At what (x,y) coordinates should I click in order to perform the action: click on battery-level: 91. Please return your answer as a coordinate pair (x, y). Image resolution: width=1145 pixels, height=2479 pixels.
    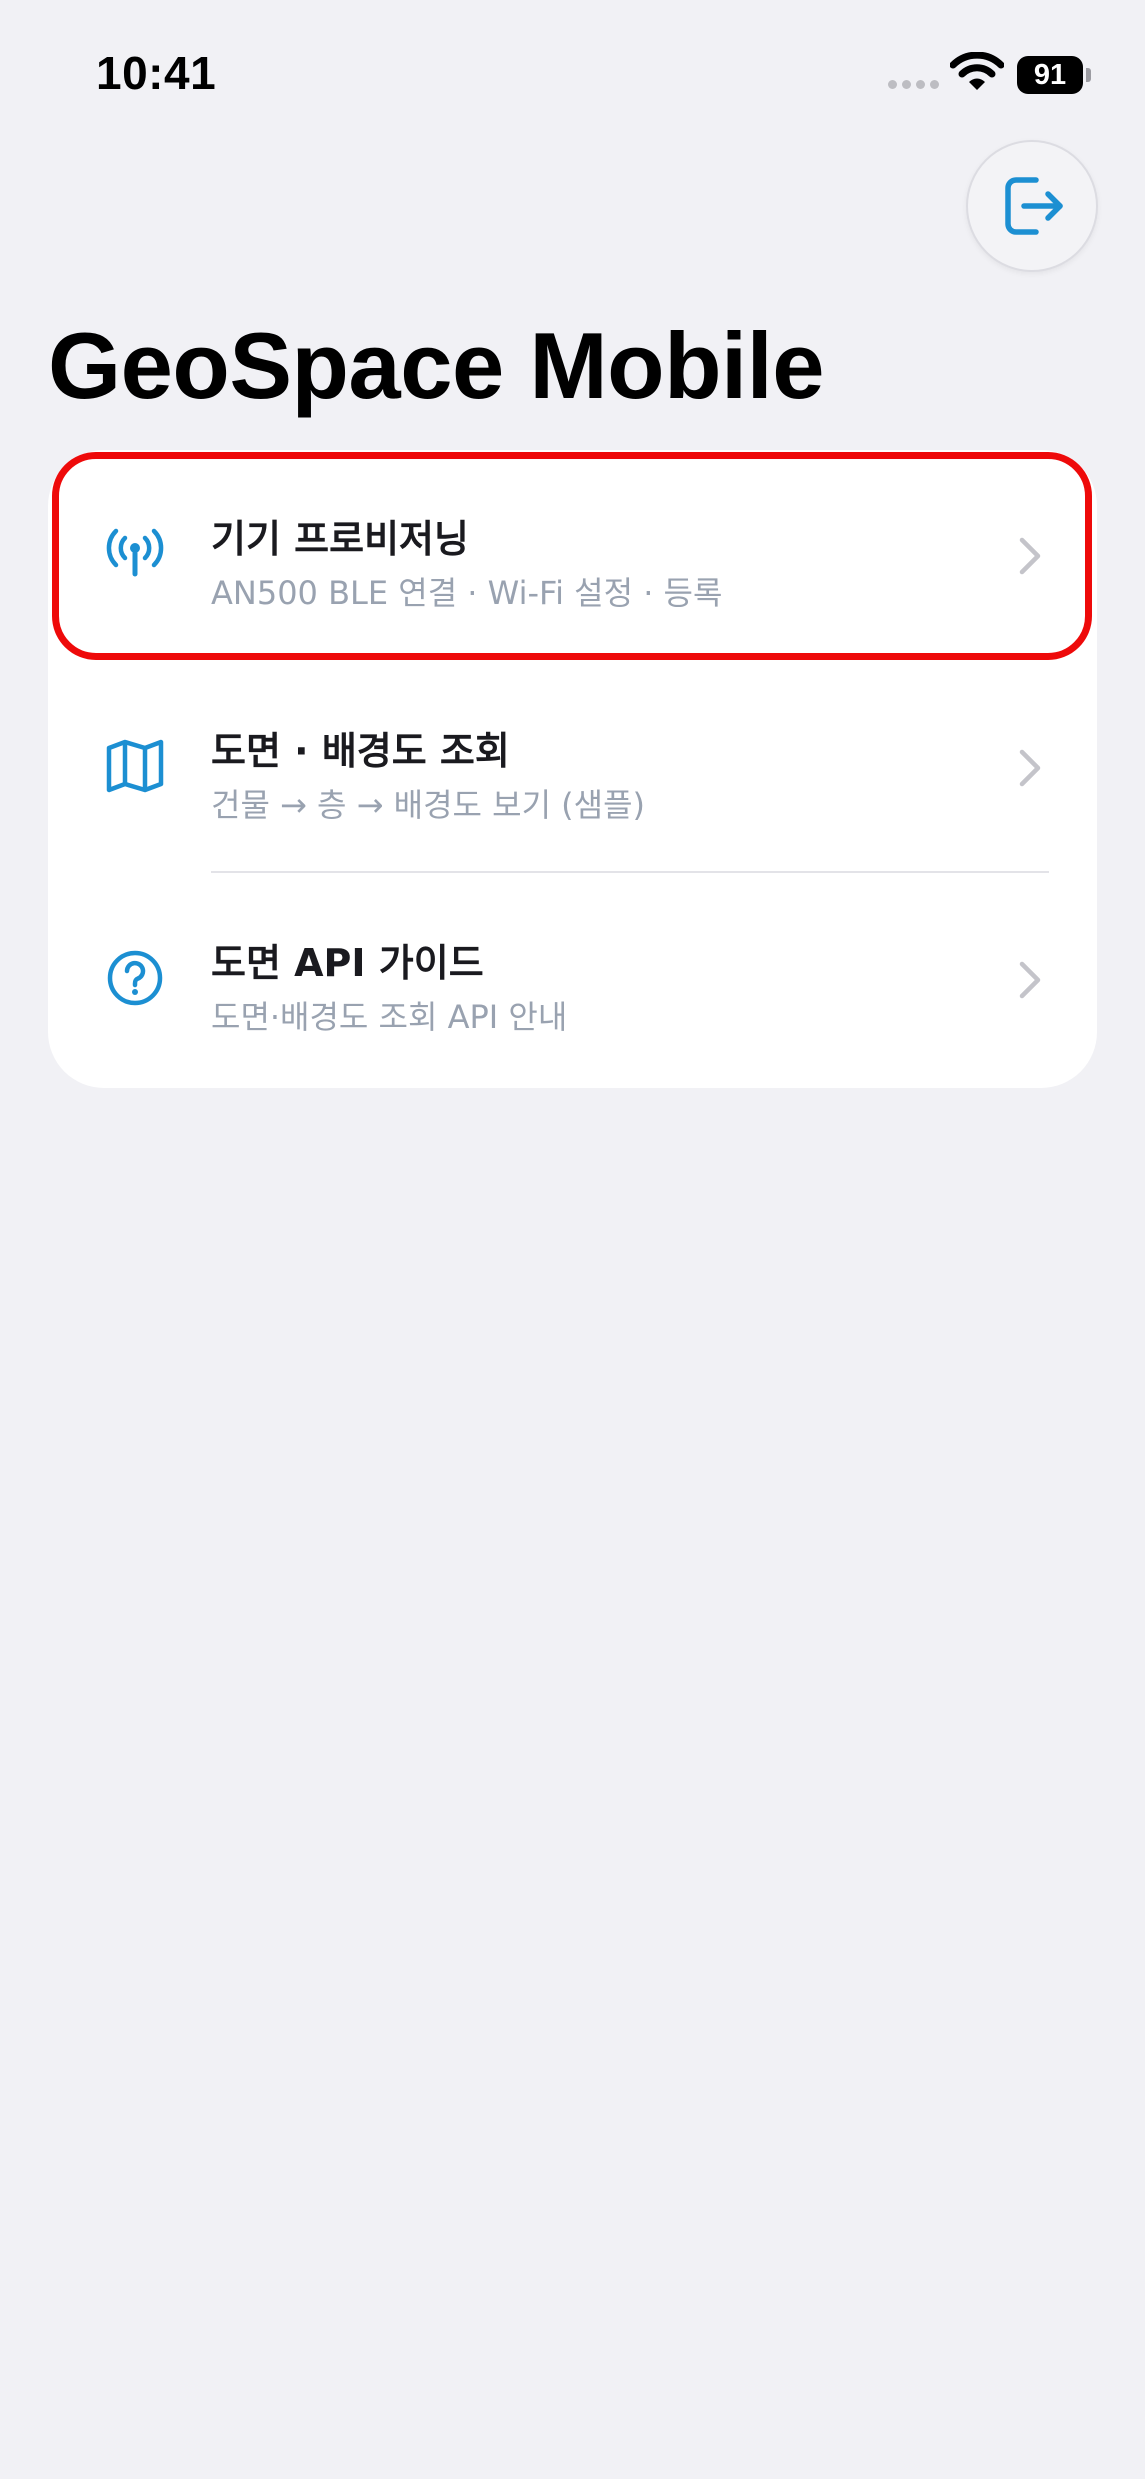
    Looking at the image, I should click on (1050, 74).